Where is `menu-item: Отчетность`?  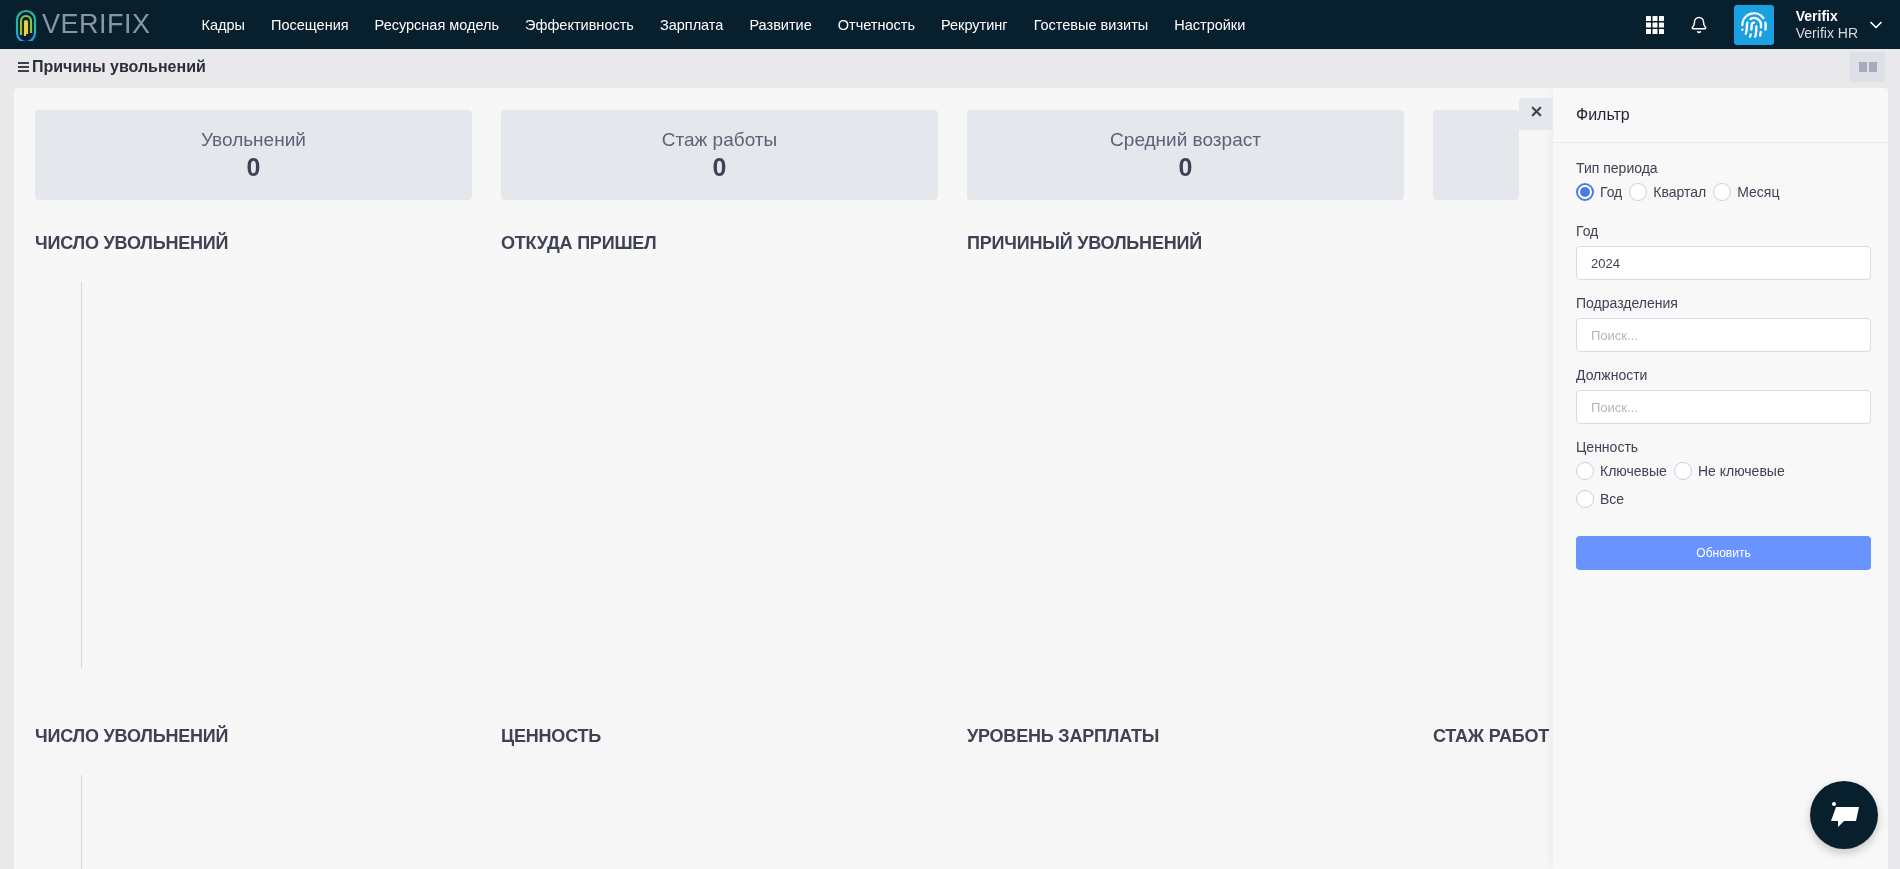
menu-item: Отчетность is located at coordinates (876, 24).